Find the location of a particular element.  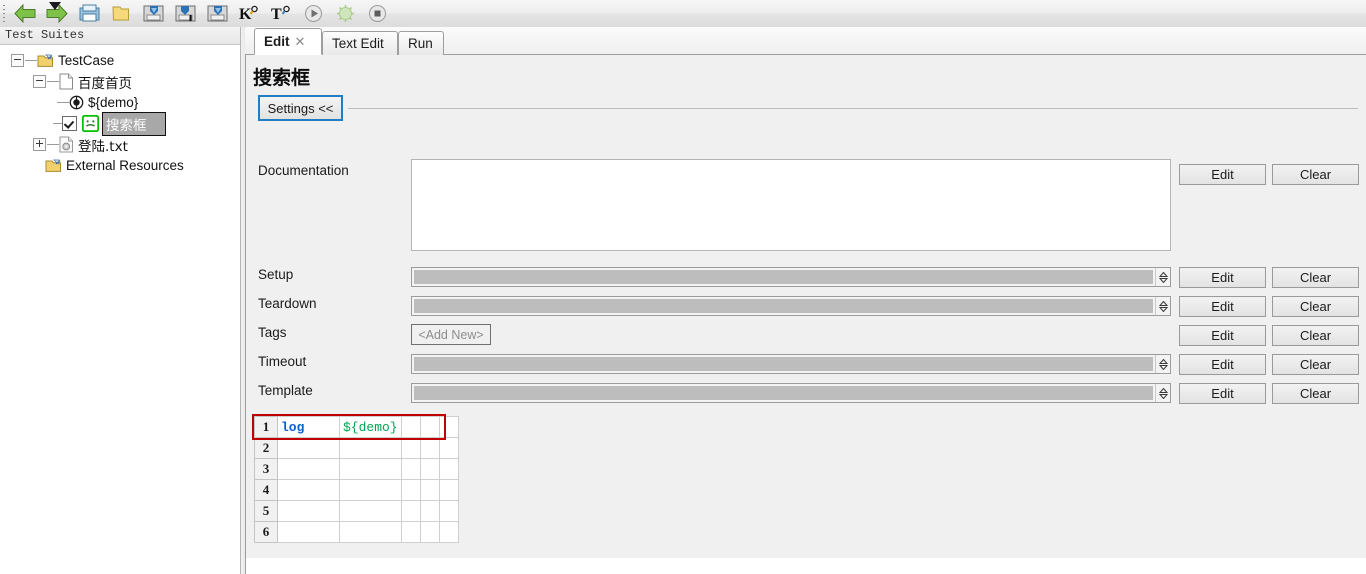

teardown-clear-button: Clear is located at coordinates (1315, 306).